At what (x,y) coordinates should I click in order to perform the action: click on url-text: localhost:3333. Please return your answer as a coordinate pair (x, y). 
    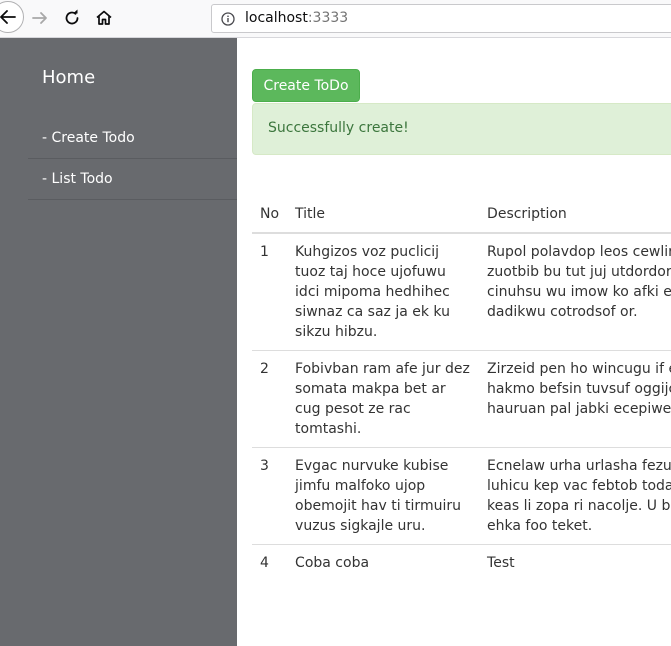
    Looking at the image, I should click on (296, 18).